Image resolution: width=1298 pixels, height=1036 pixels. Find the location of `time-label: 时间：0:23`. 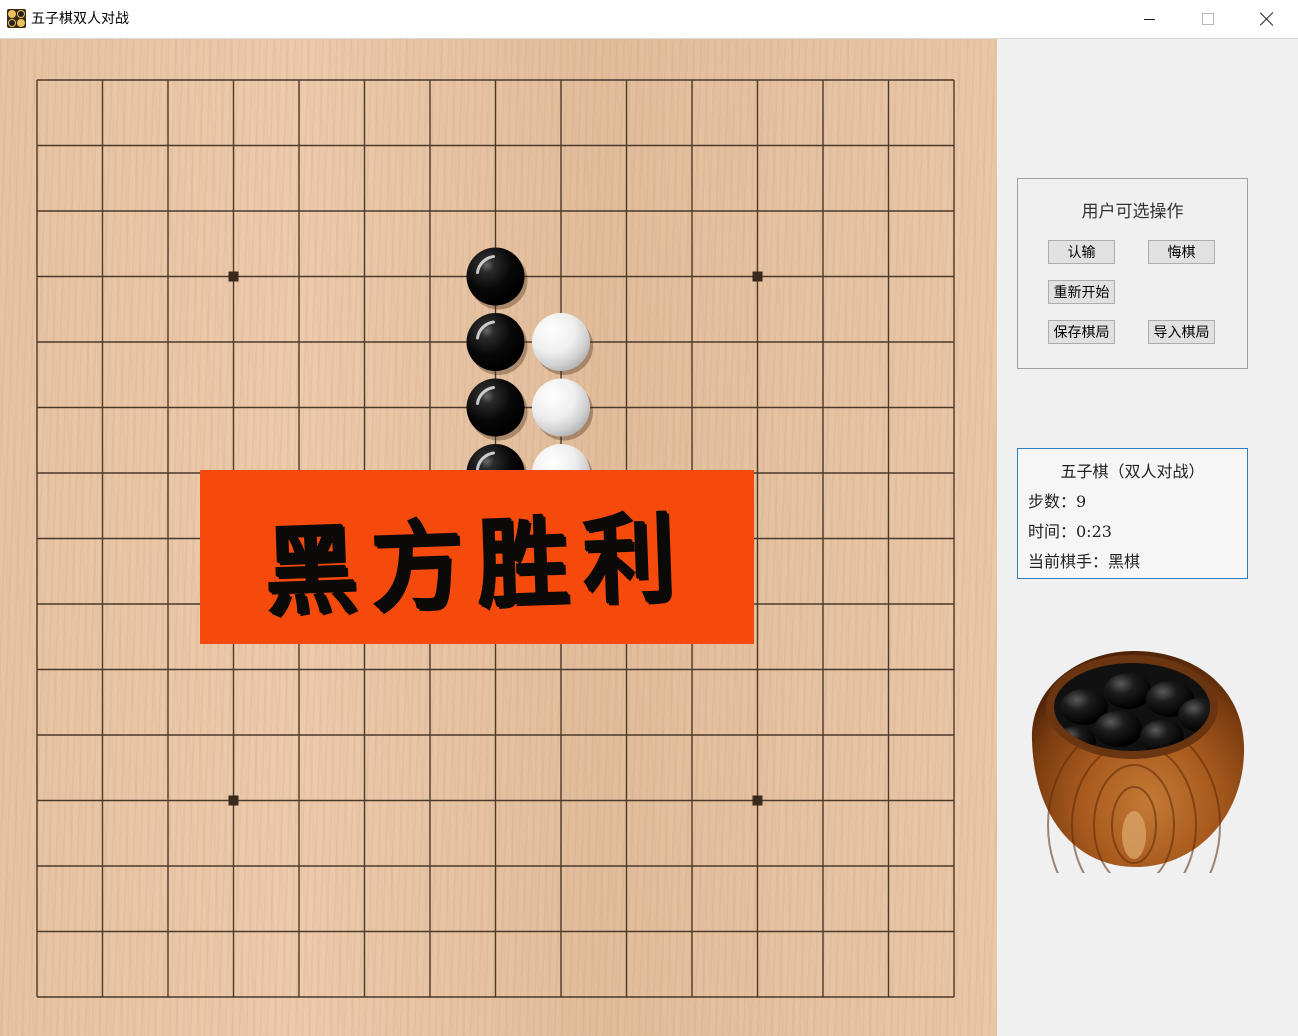

time-label: 时间：0:23 is located at coordinates (1070, 531).